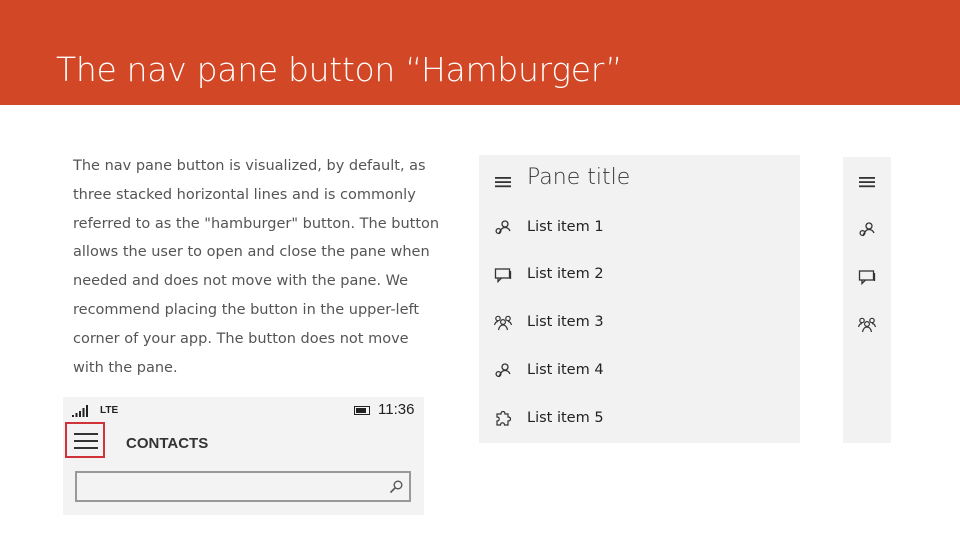  Describe the element at coordinates (579, 177) in the screenshot. I see `pane-title: Pane title` at that location.